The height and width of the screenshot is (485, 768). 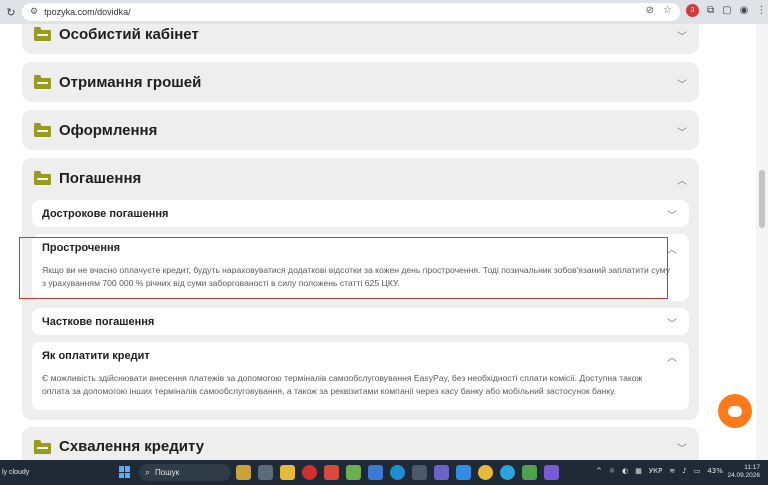 What do you see at coordinates (672, 471) in the screenshot?
I see `wifi-icon: ≋` at bounding box center [672, 471].